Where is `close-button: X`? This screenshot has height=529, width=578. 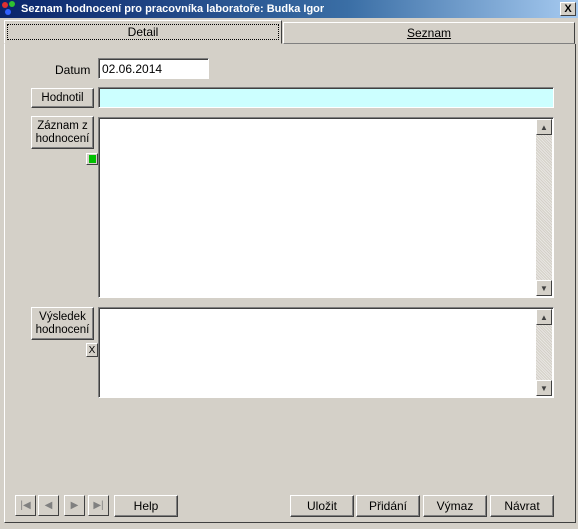
close-button: X is located at coordinates (568, 9).